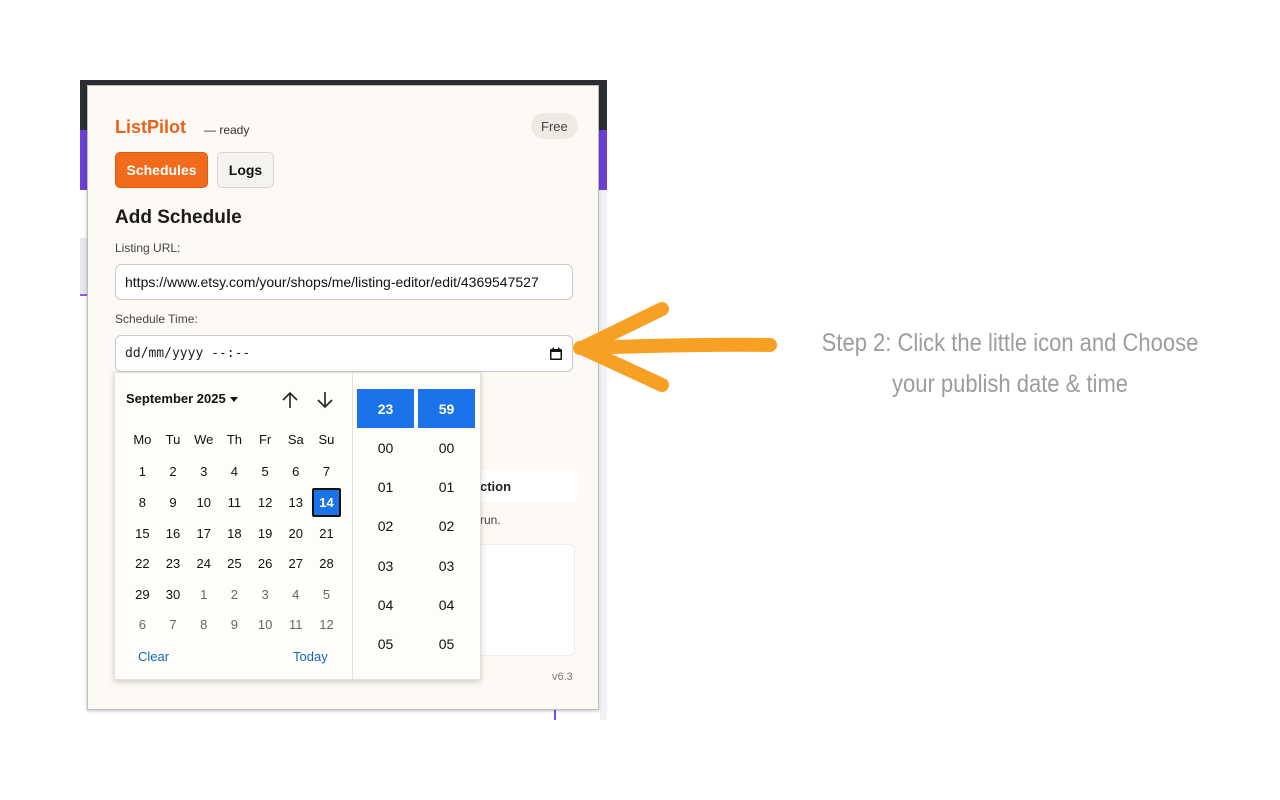 The image size is (1280, 800). I want to click on orange-arrow-icon, so click(675, 347).